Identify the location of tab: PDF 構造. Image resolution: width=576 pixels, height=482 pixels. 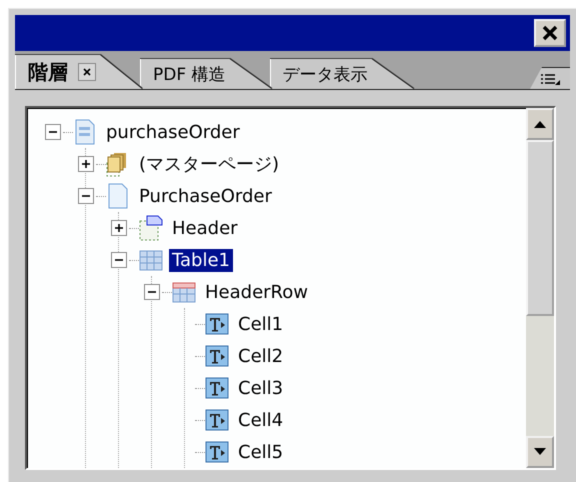
(206, 74).